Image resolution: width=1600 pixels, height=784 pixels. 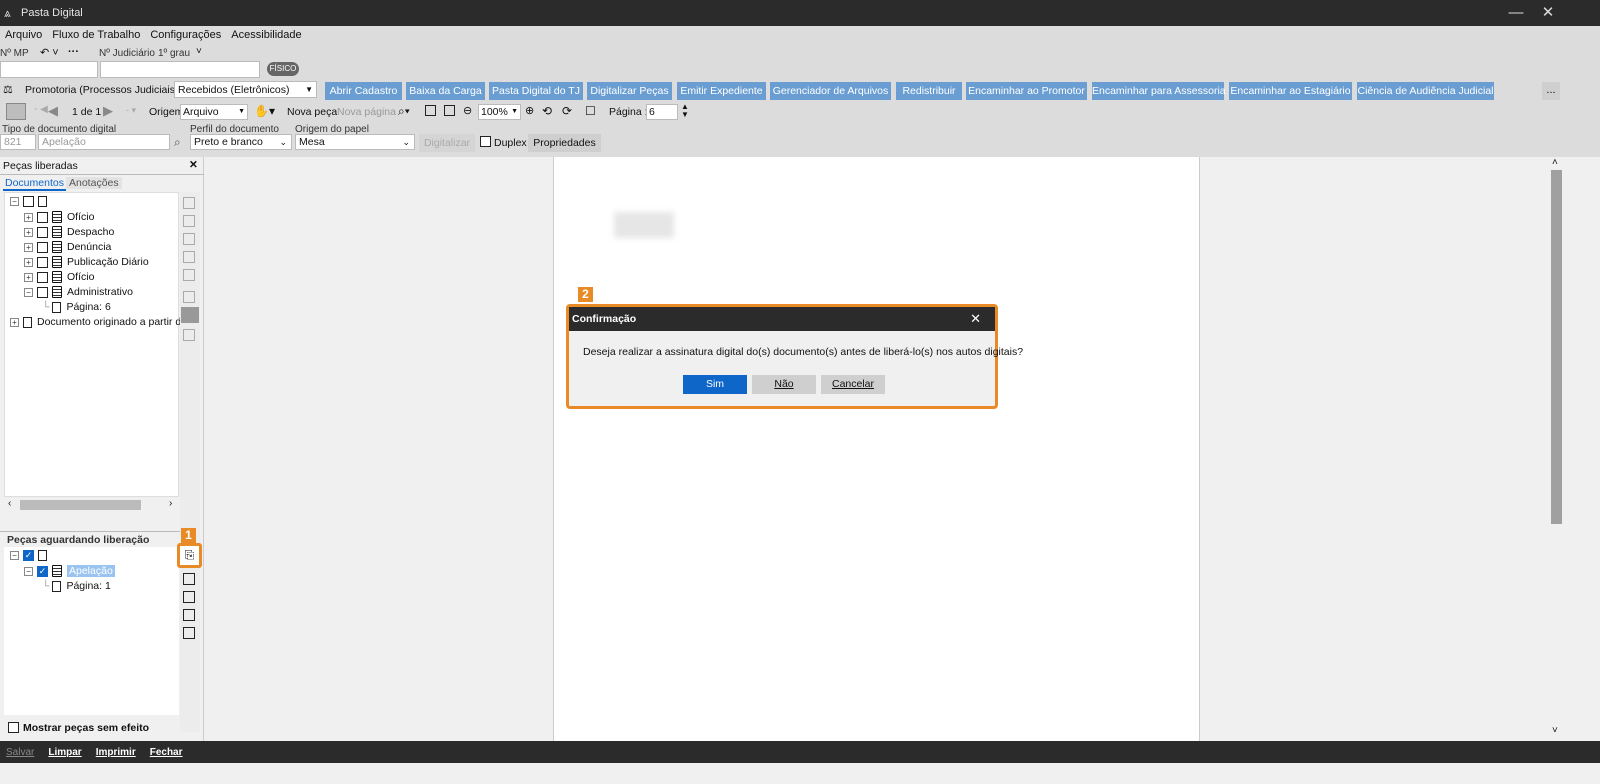 I want to click on close-panel-icon: ✕, so click(x=193, y=165).